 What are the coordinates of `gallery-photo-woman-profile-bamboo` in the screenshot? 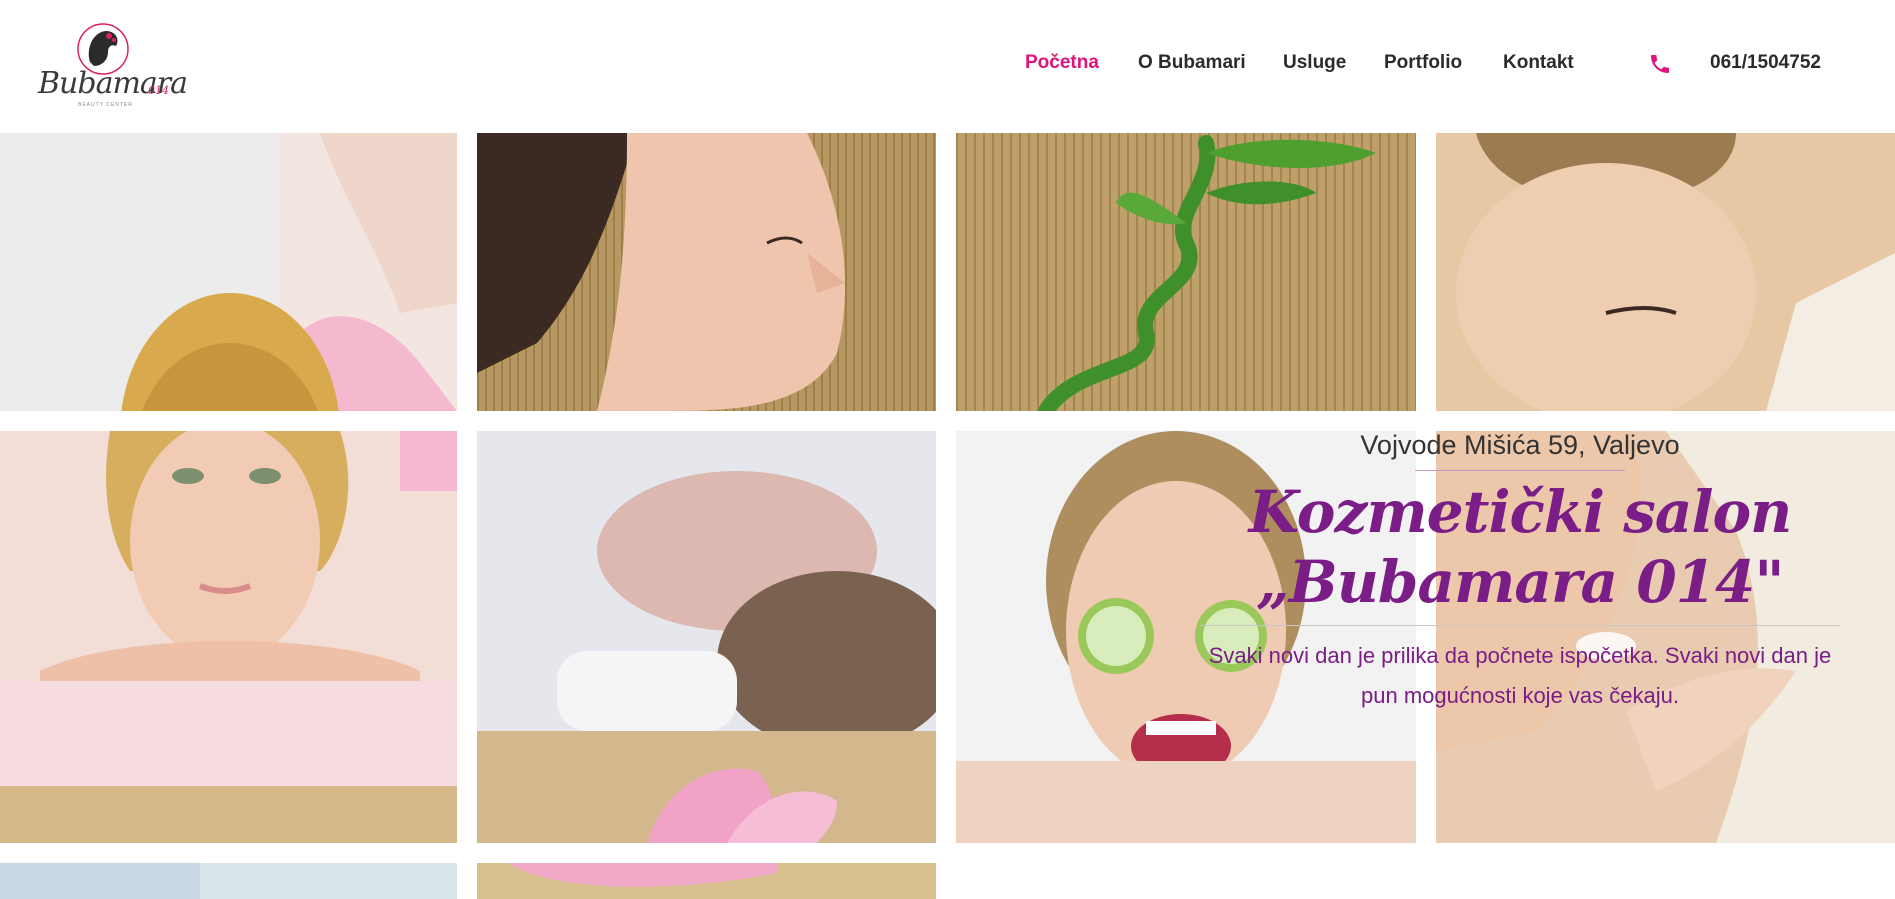 It's located at (706, 272).